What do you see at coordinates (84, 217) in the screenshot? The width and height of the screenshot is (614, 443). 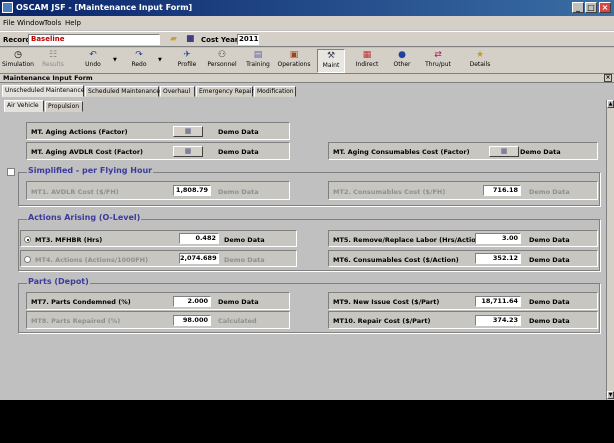 I see `actions-arising-title: Actions Arising (O-Level)` at bounding box center [84, 217].